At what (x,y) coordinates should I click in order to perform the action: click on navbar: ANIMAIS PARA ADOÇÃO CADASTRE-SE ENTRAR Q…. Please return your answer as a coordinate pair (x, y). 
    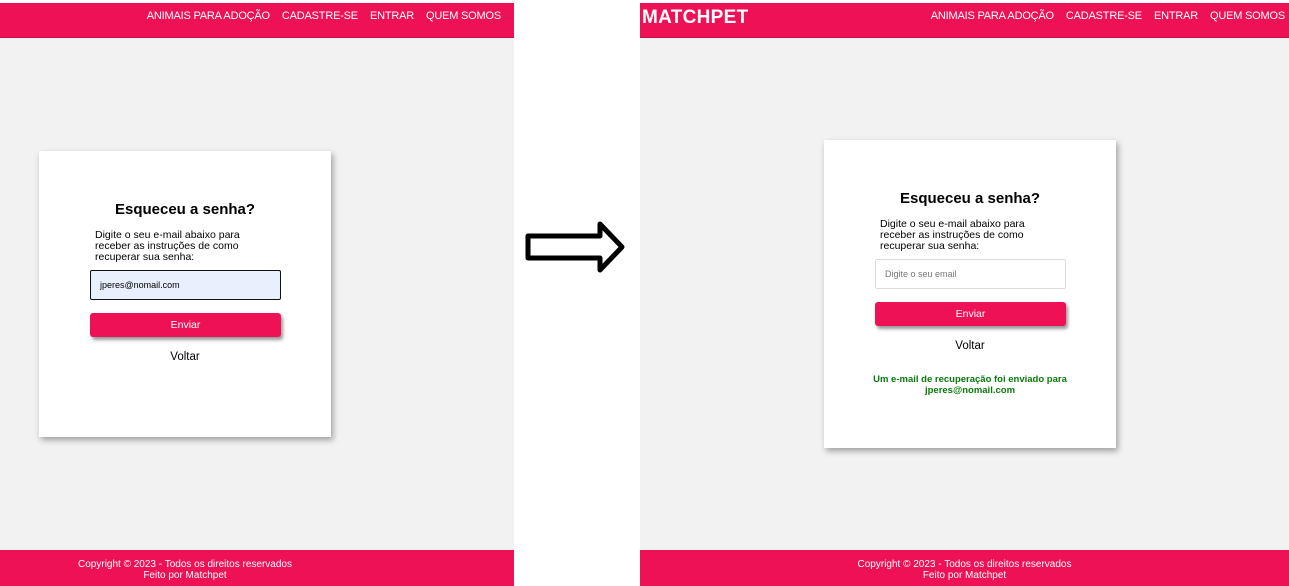
    Looking at the image, I should click on (257, 20).